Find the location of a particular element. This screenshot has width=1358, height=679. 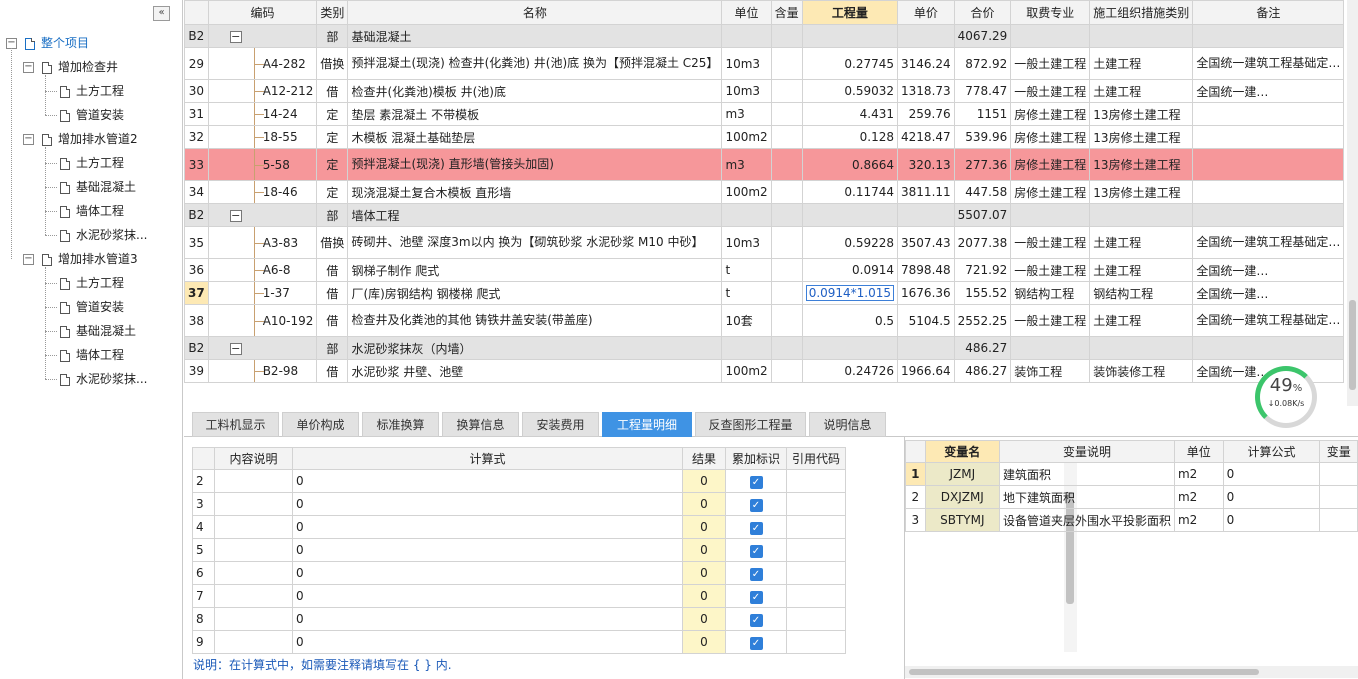

cell-total: 1151 is located at coordinates (982, 114).